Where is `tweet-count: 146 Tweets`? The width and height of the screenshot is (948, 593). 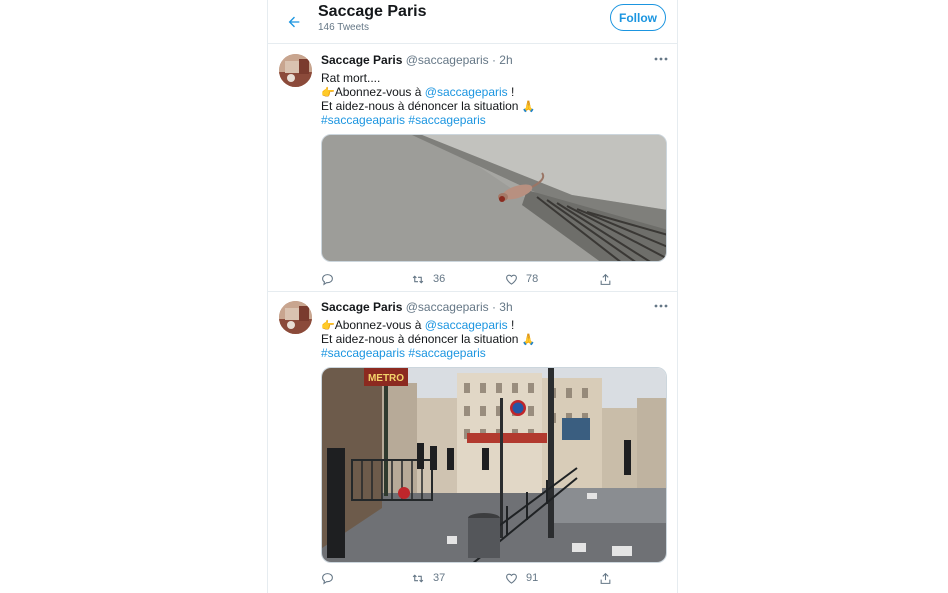
tweet-count: 146 Tweets is located at coordinates (343, 27).